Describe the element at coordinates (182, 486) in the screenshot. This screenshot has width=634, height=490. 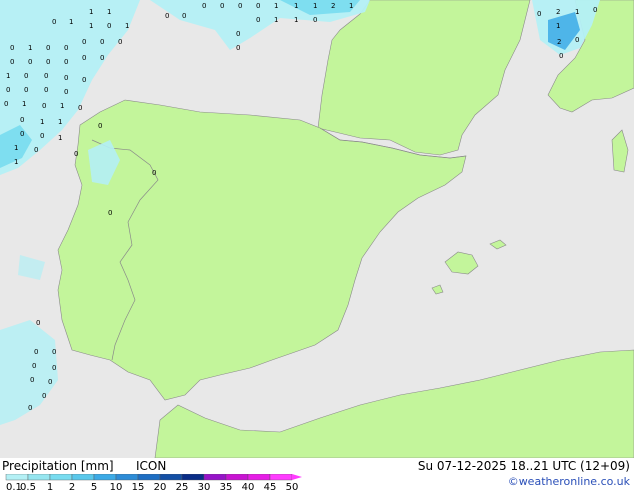
I see `legend-tick-label: 25` at that location.